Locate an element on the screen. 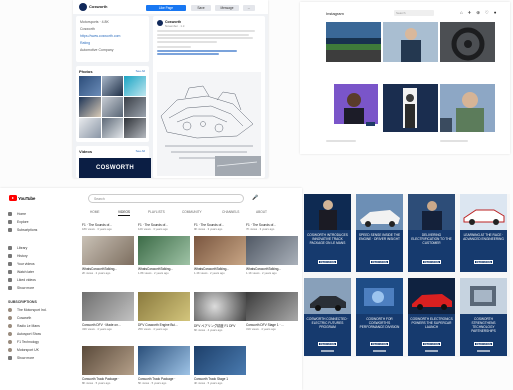 The height and width of the screenshot is (390, 513). sidebar-item-show-more: Show more is located at coordinates (21, 288).